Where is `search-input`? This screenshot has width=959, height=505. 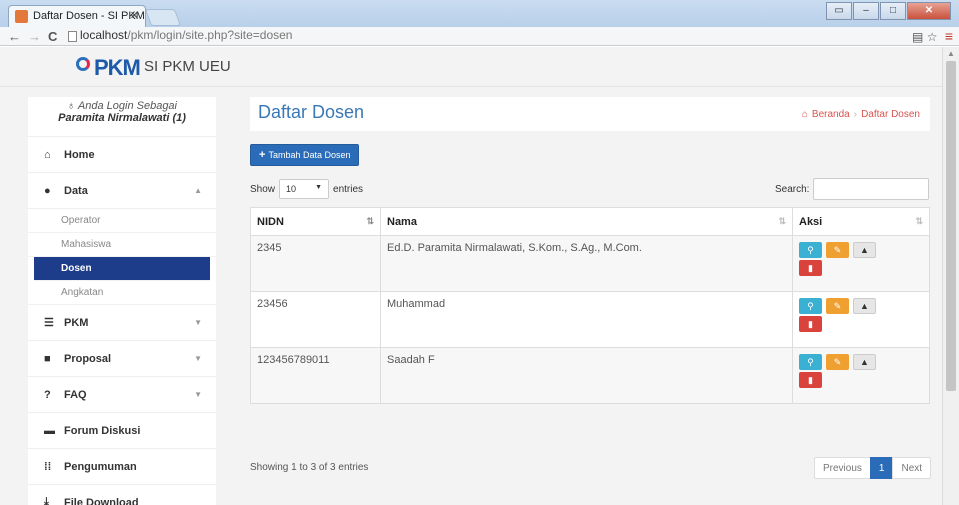 search-input is located at coordinates (871, 189).